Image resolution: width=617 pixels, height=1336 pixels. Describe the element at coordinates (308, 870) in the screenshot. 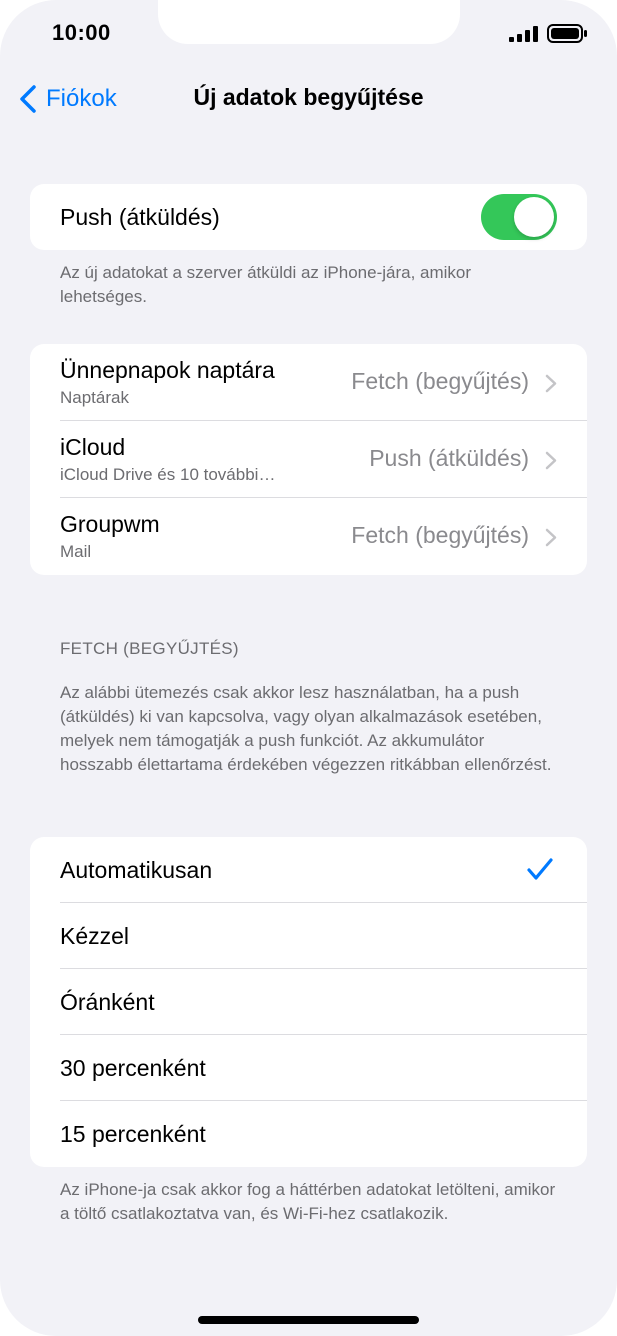

I see `fetch-option: Automatikusan` at that location.